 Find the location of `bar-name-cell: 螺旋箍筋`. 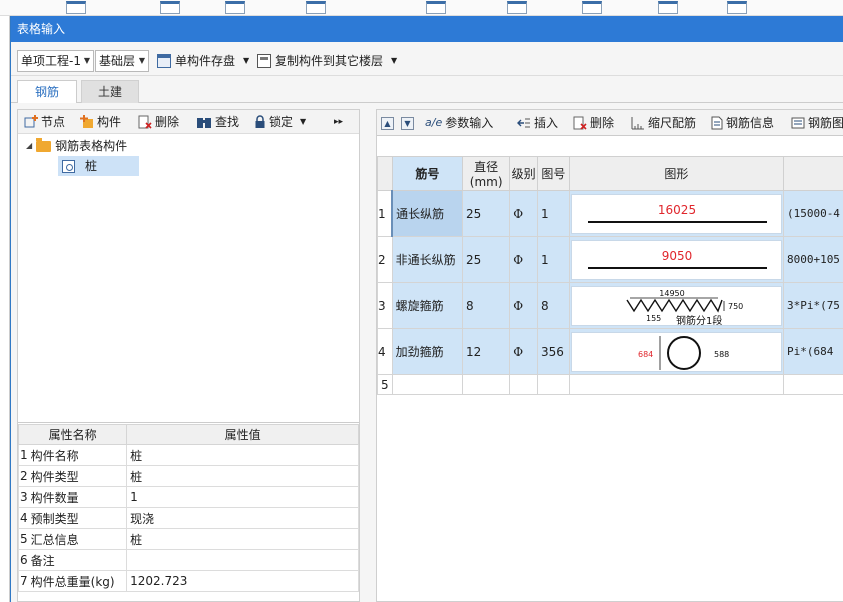

bar-name-cell: 螺旋箍筋 is located at coordinates (427, 305).